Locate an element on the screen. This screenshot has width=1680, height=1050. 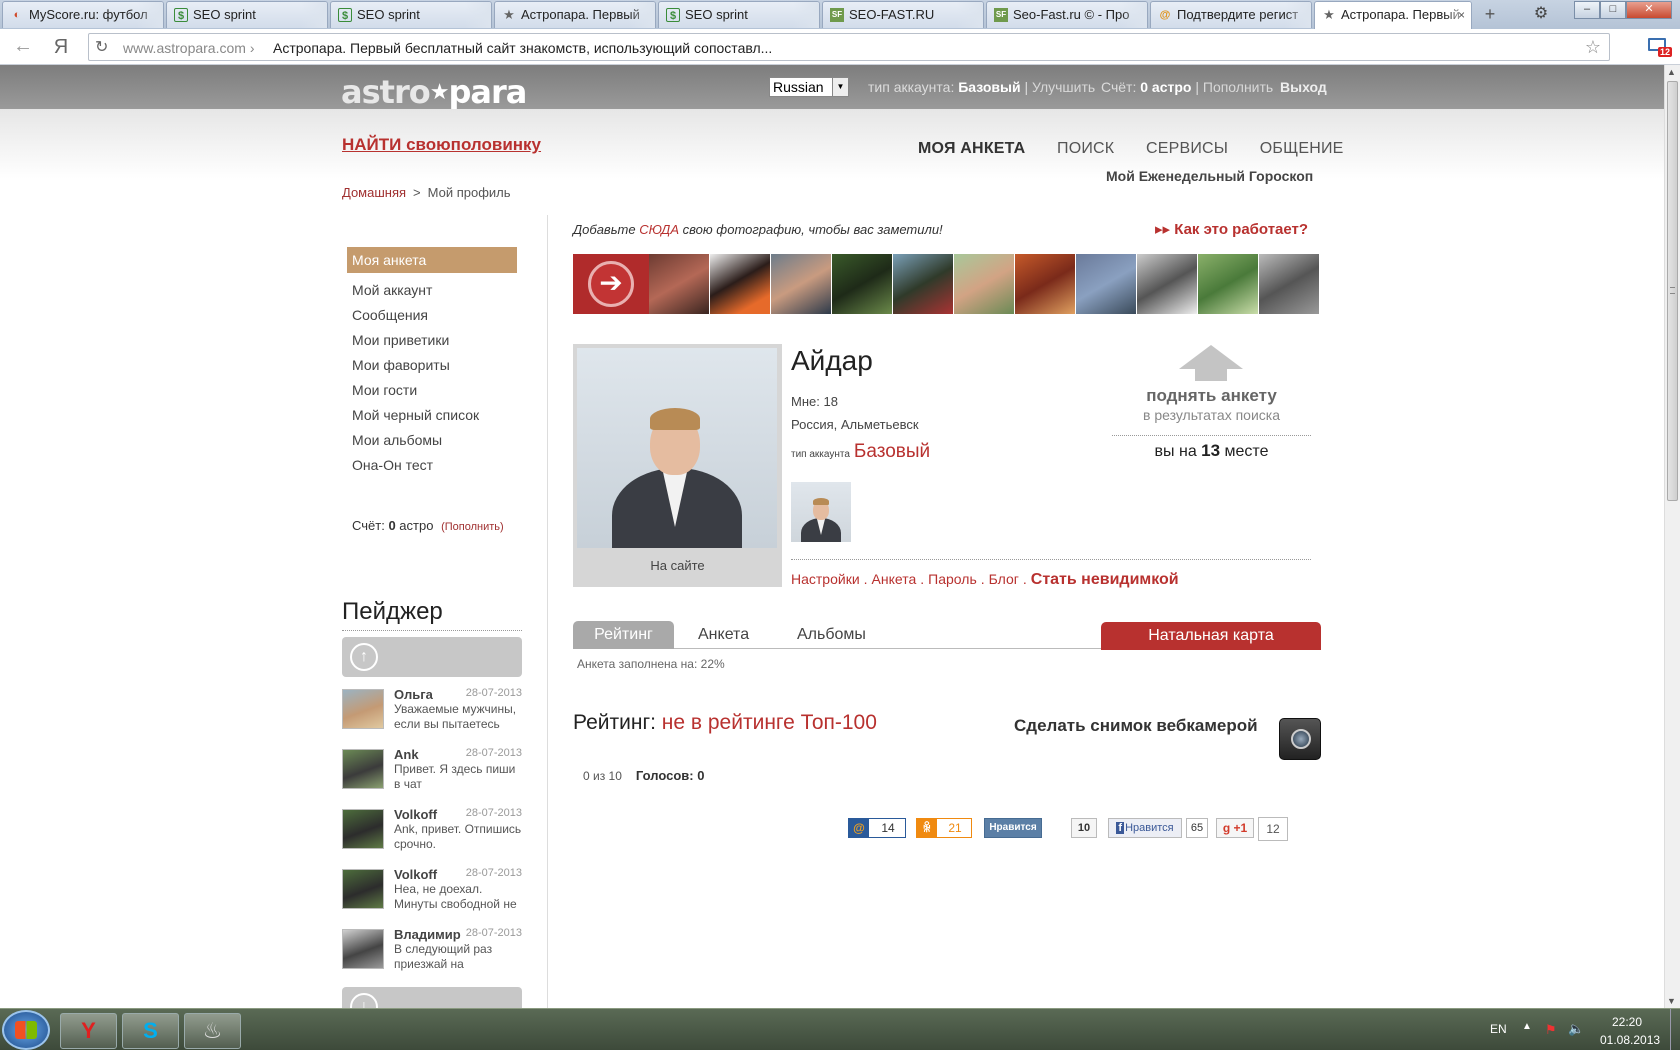
find-partner-link: НАЙТИ своюполовинку is located at coordinates (441, 145).